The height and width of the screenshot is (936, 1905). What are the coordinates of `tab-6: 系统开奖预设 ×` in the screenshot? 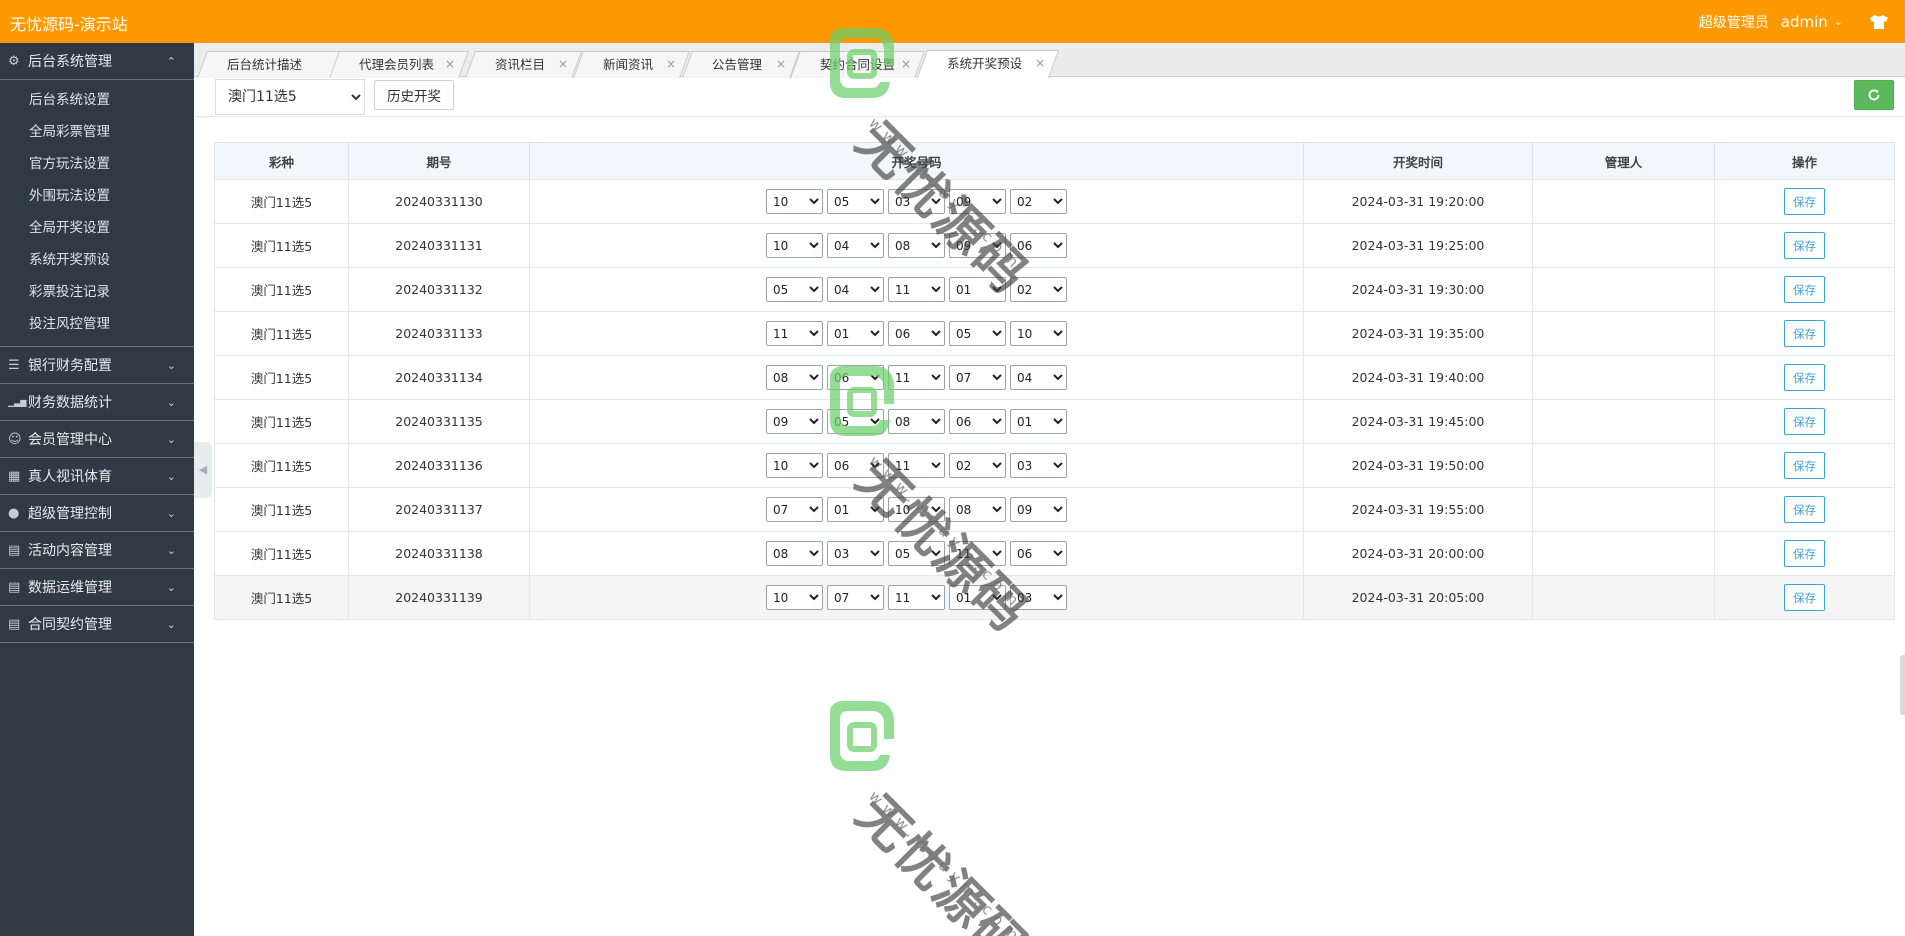 It's located at (988, 64).